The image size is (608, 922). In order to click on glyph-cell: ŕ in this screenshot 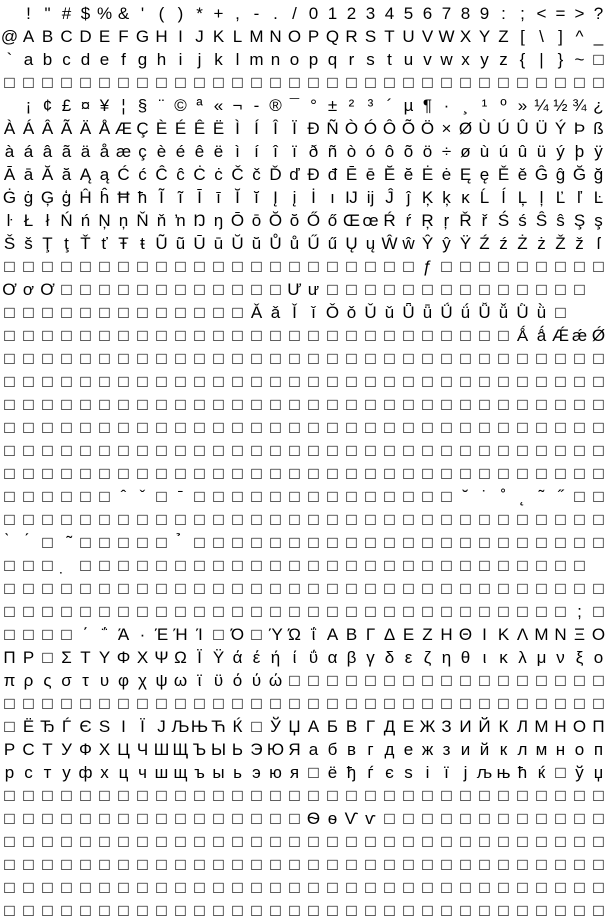, I will do `click(408, 220)`.